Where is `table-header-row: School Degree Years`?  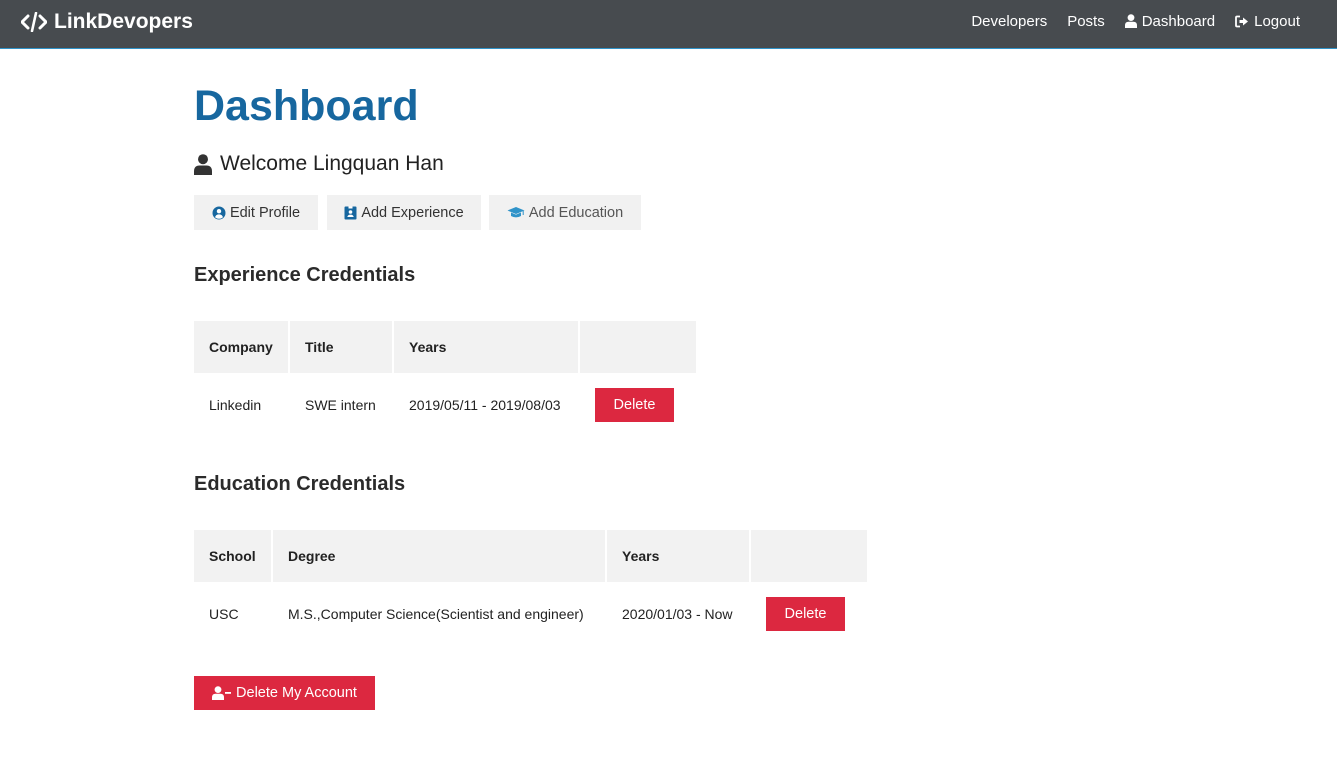 table-header-row: School Degree Years is located at coordinates (530, 556).